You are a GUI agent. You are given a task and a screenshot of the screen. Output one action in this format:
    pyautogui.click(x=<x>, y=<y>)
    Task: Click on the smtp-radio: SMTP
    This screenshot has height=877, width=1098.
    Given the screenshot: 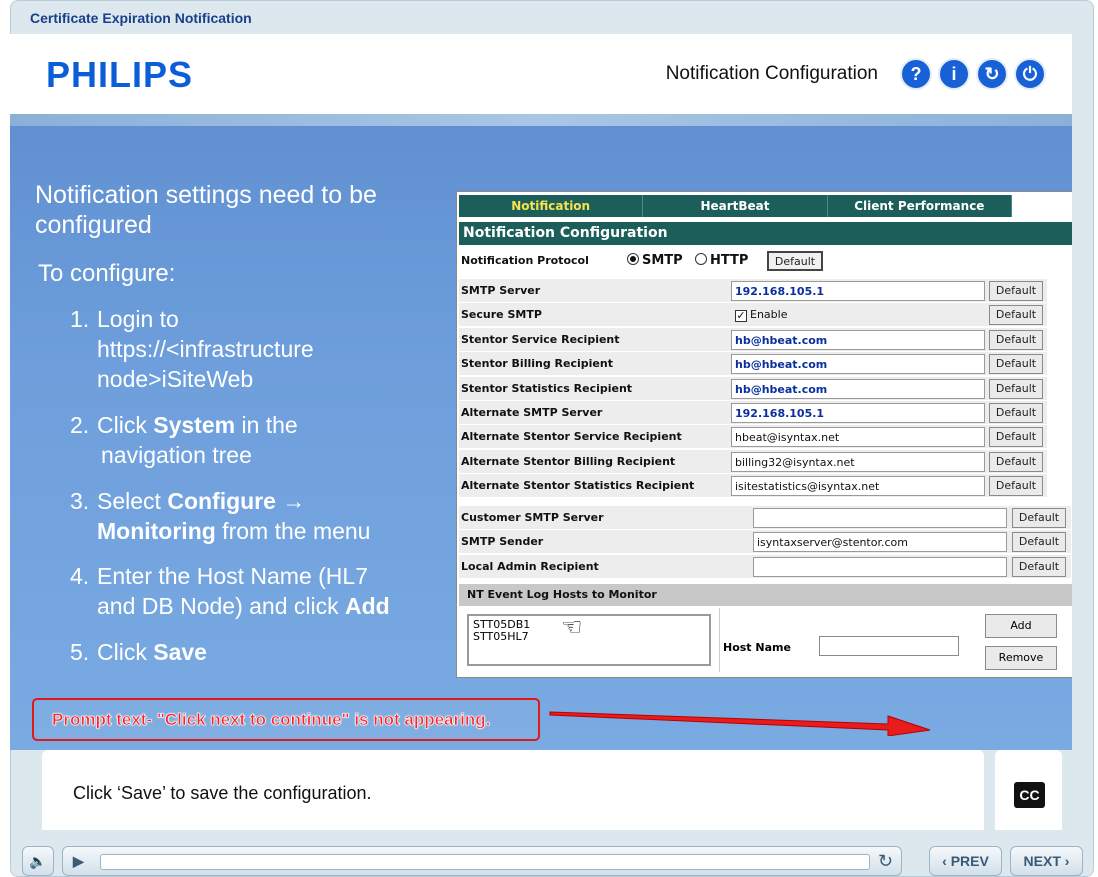 What is the action you would take?
    pyautogui.click(x=655, y=260)
    